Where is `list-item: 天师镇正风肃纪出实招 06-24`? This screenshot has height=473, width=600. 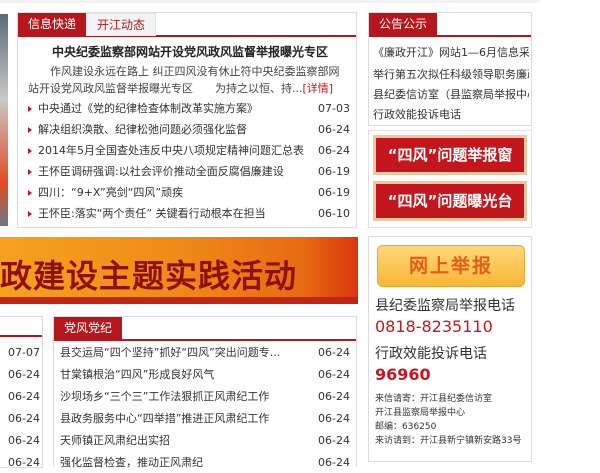
list-item: 天师镇正风肃纪出实招 06-24 is located at coordinates (205, 441).